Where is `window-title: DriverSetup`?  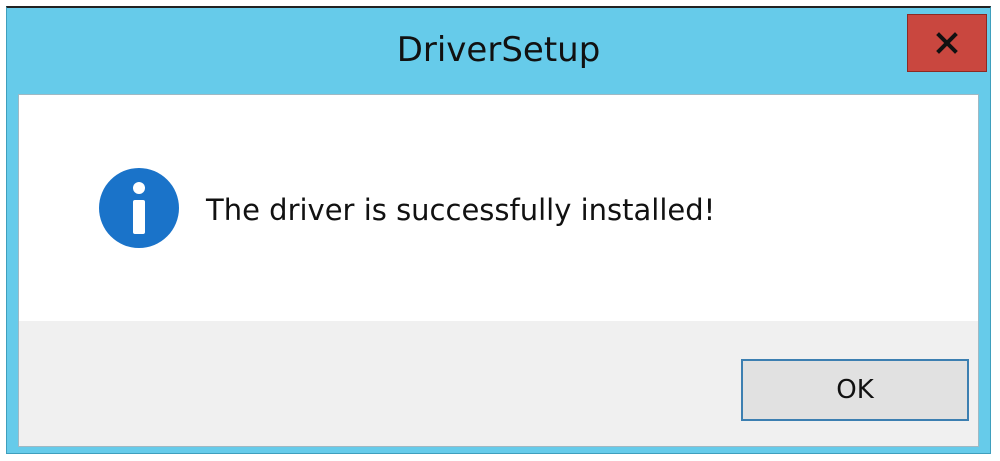 window-title: DriverSetup is located at coordinates (498, 50).